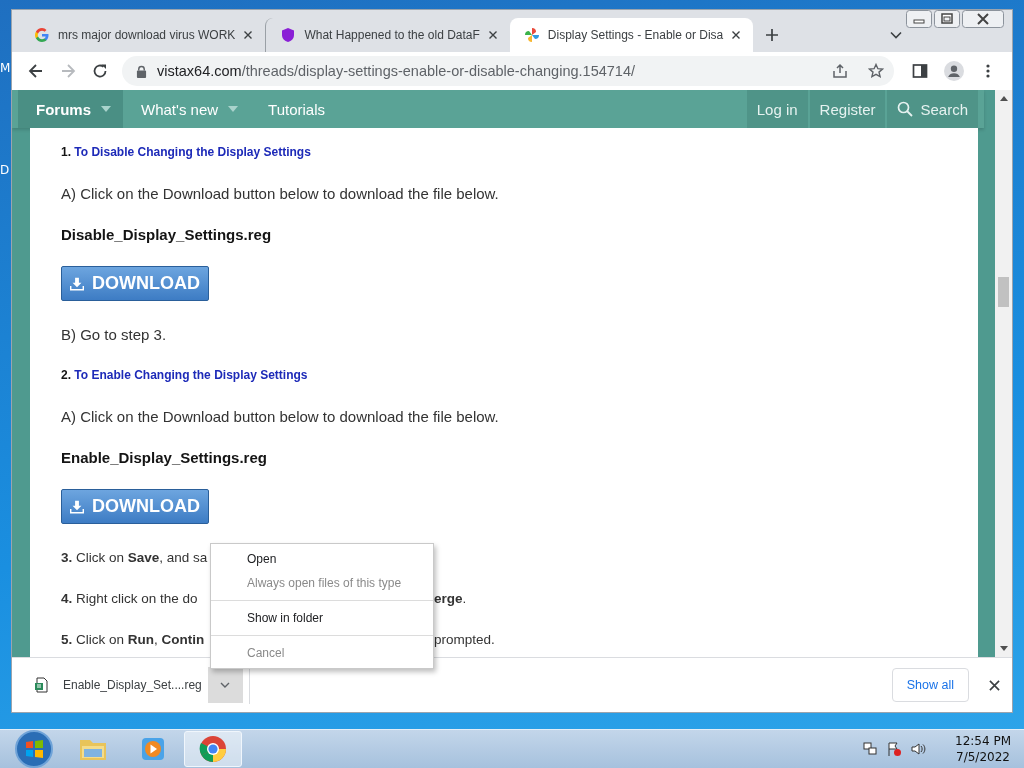 This screenshot has width=1024, height=768. Describe the element at coordinates (5, 68) in the screenshot. I see `desktop-icon-label: M` at that location.